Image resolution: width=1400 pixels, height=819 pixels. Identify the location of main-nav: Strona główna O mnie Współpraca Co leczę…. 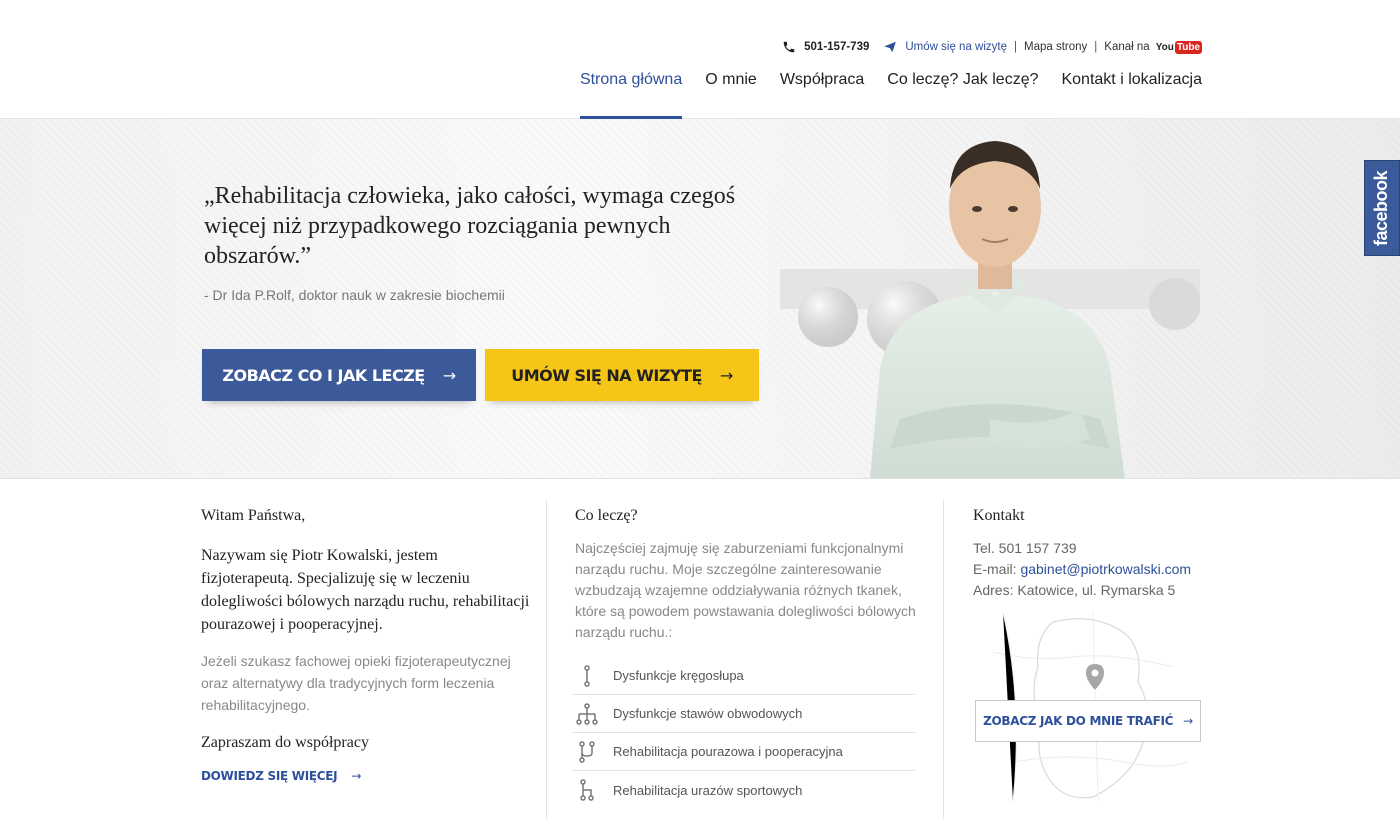
(879, 94).